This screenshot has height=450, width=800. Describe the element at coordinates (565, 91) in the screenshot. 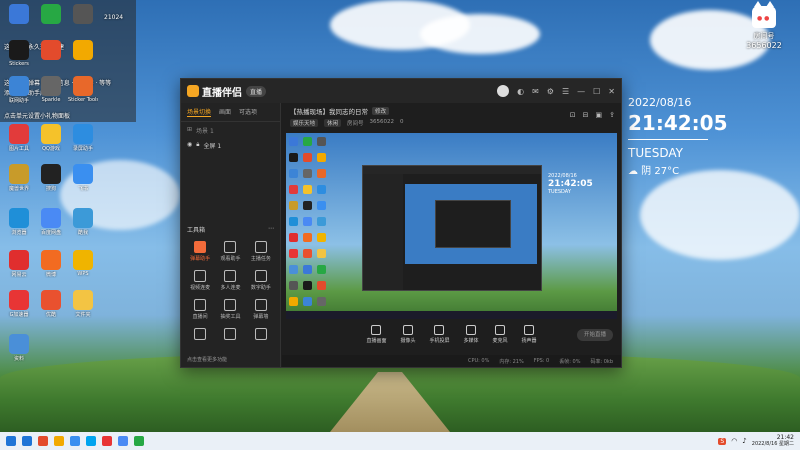

I see `menu-icon: ☰` at that location.